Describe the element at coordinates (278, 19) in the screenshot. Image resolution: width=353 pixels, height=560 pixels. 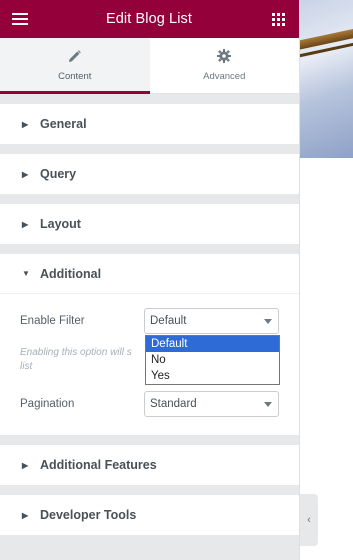
I see `grid-icon` at that location.